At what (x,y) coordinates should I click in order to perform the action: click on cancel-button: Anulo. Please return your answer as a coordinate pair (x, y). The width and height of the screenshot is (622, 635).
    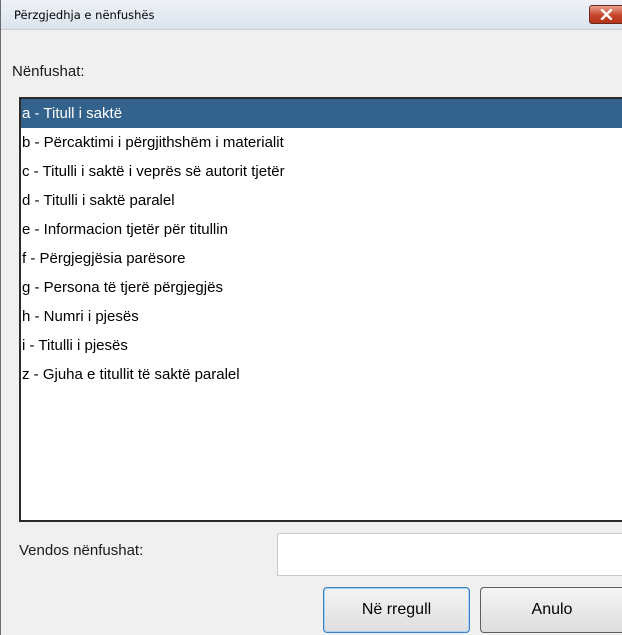
    Looking at the image, I should click on (551, 610).